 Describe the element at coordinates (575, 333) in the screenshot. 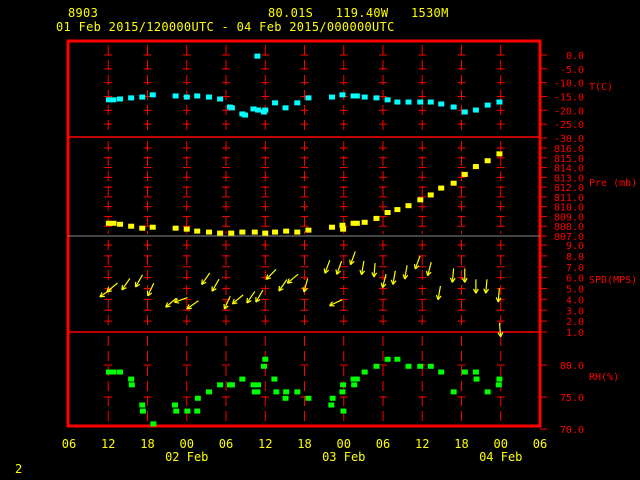

I see `y-tick-label: 1.0` at that location.